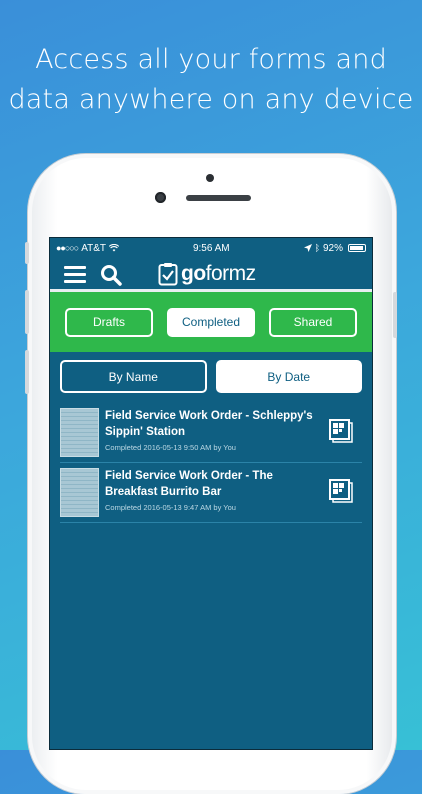 This screenshot has width=422, height=794. Describe the element at coordinates (313, 322) in the screenshot. I see `tab-shared: Shared` at that location.